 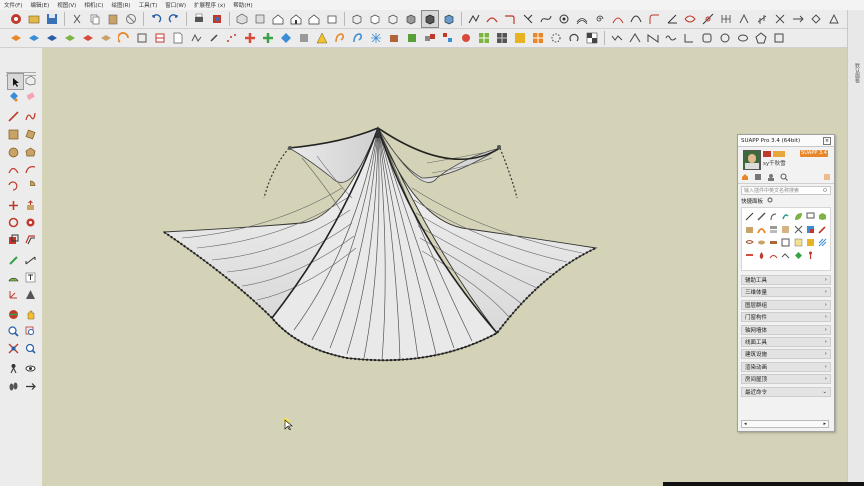 What do you see at coordinates (816, 19) in the screenshot?
I see `rotate-copy-icon` at bounding box center [816, 19].